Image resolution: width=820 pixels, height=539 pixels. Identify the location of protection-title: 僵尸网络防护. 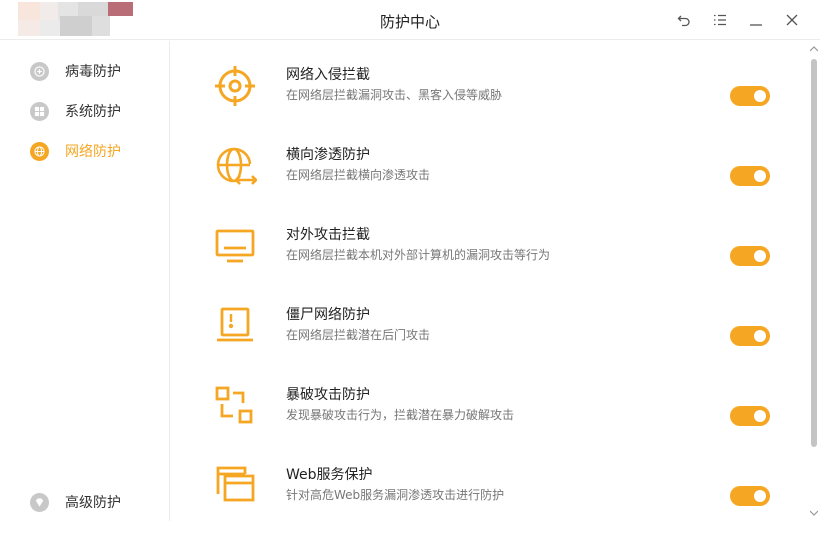
(328, 315).